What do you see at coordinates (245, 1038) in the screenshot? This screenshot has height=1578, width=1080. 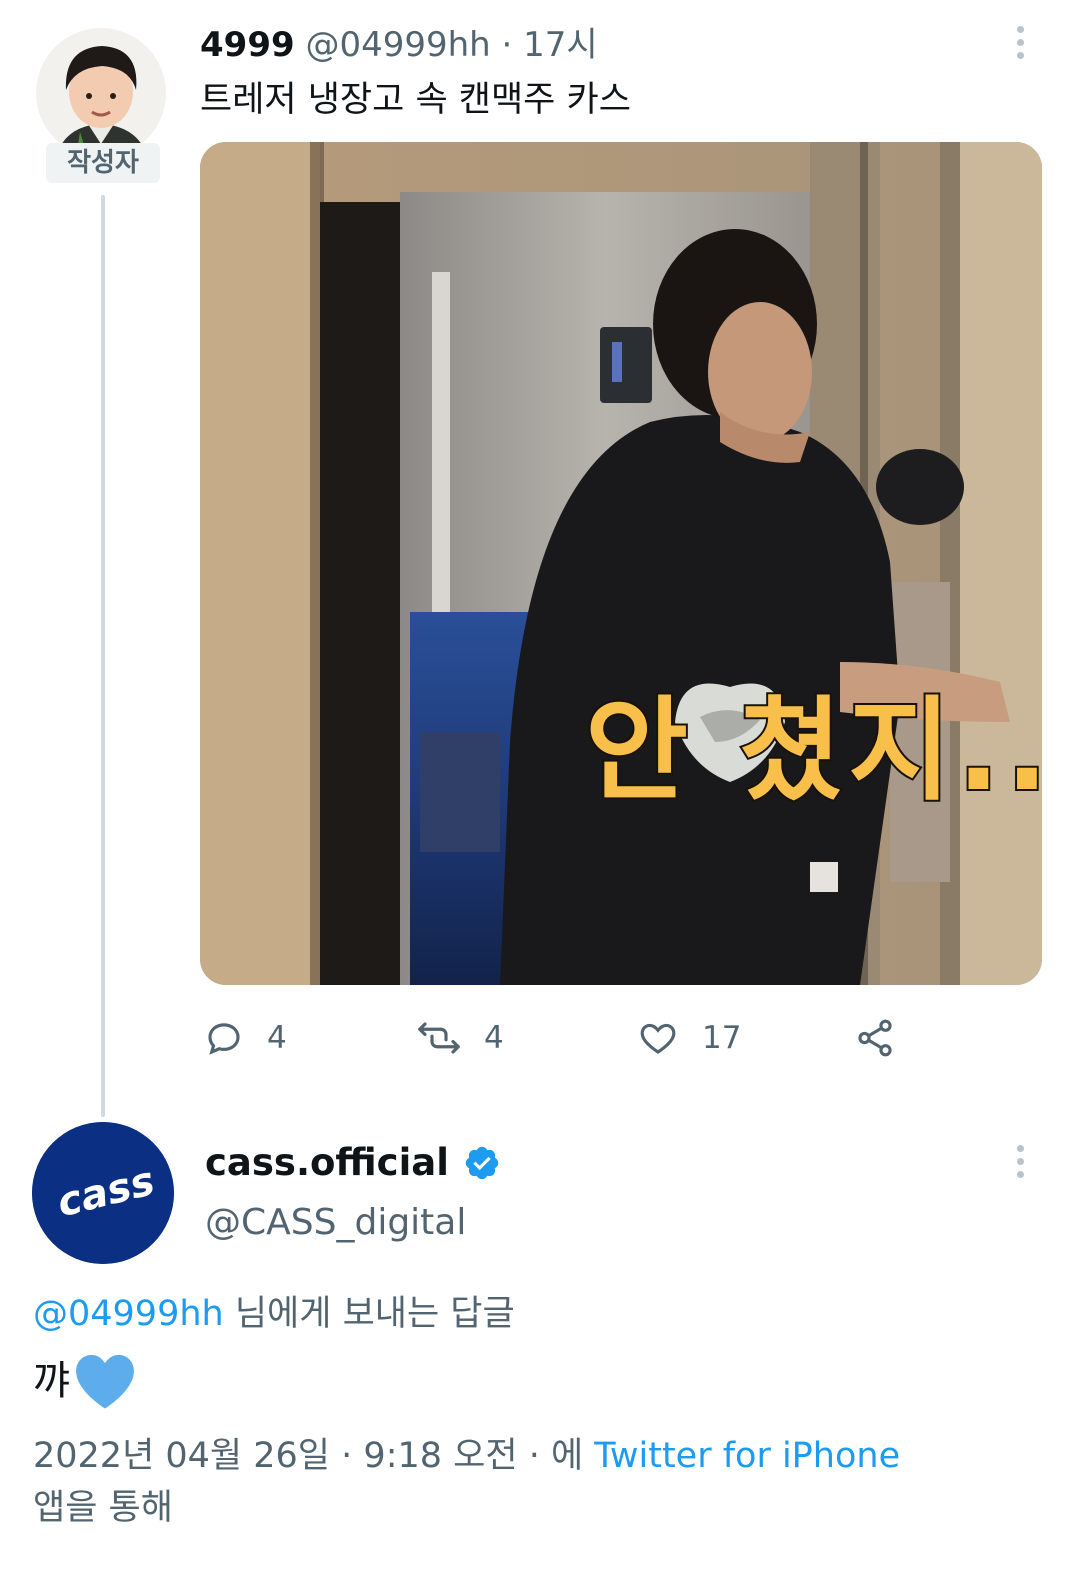 I see `reply-button: 4` at bounding box center [245, 1038].